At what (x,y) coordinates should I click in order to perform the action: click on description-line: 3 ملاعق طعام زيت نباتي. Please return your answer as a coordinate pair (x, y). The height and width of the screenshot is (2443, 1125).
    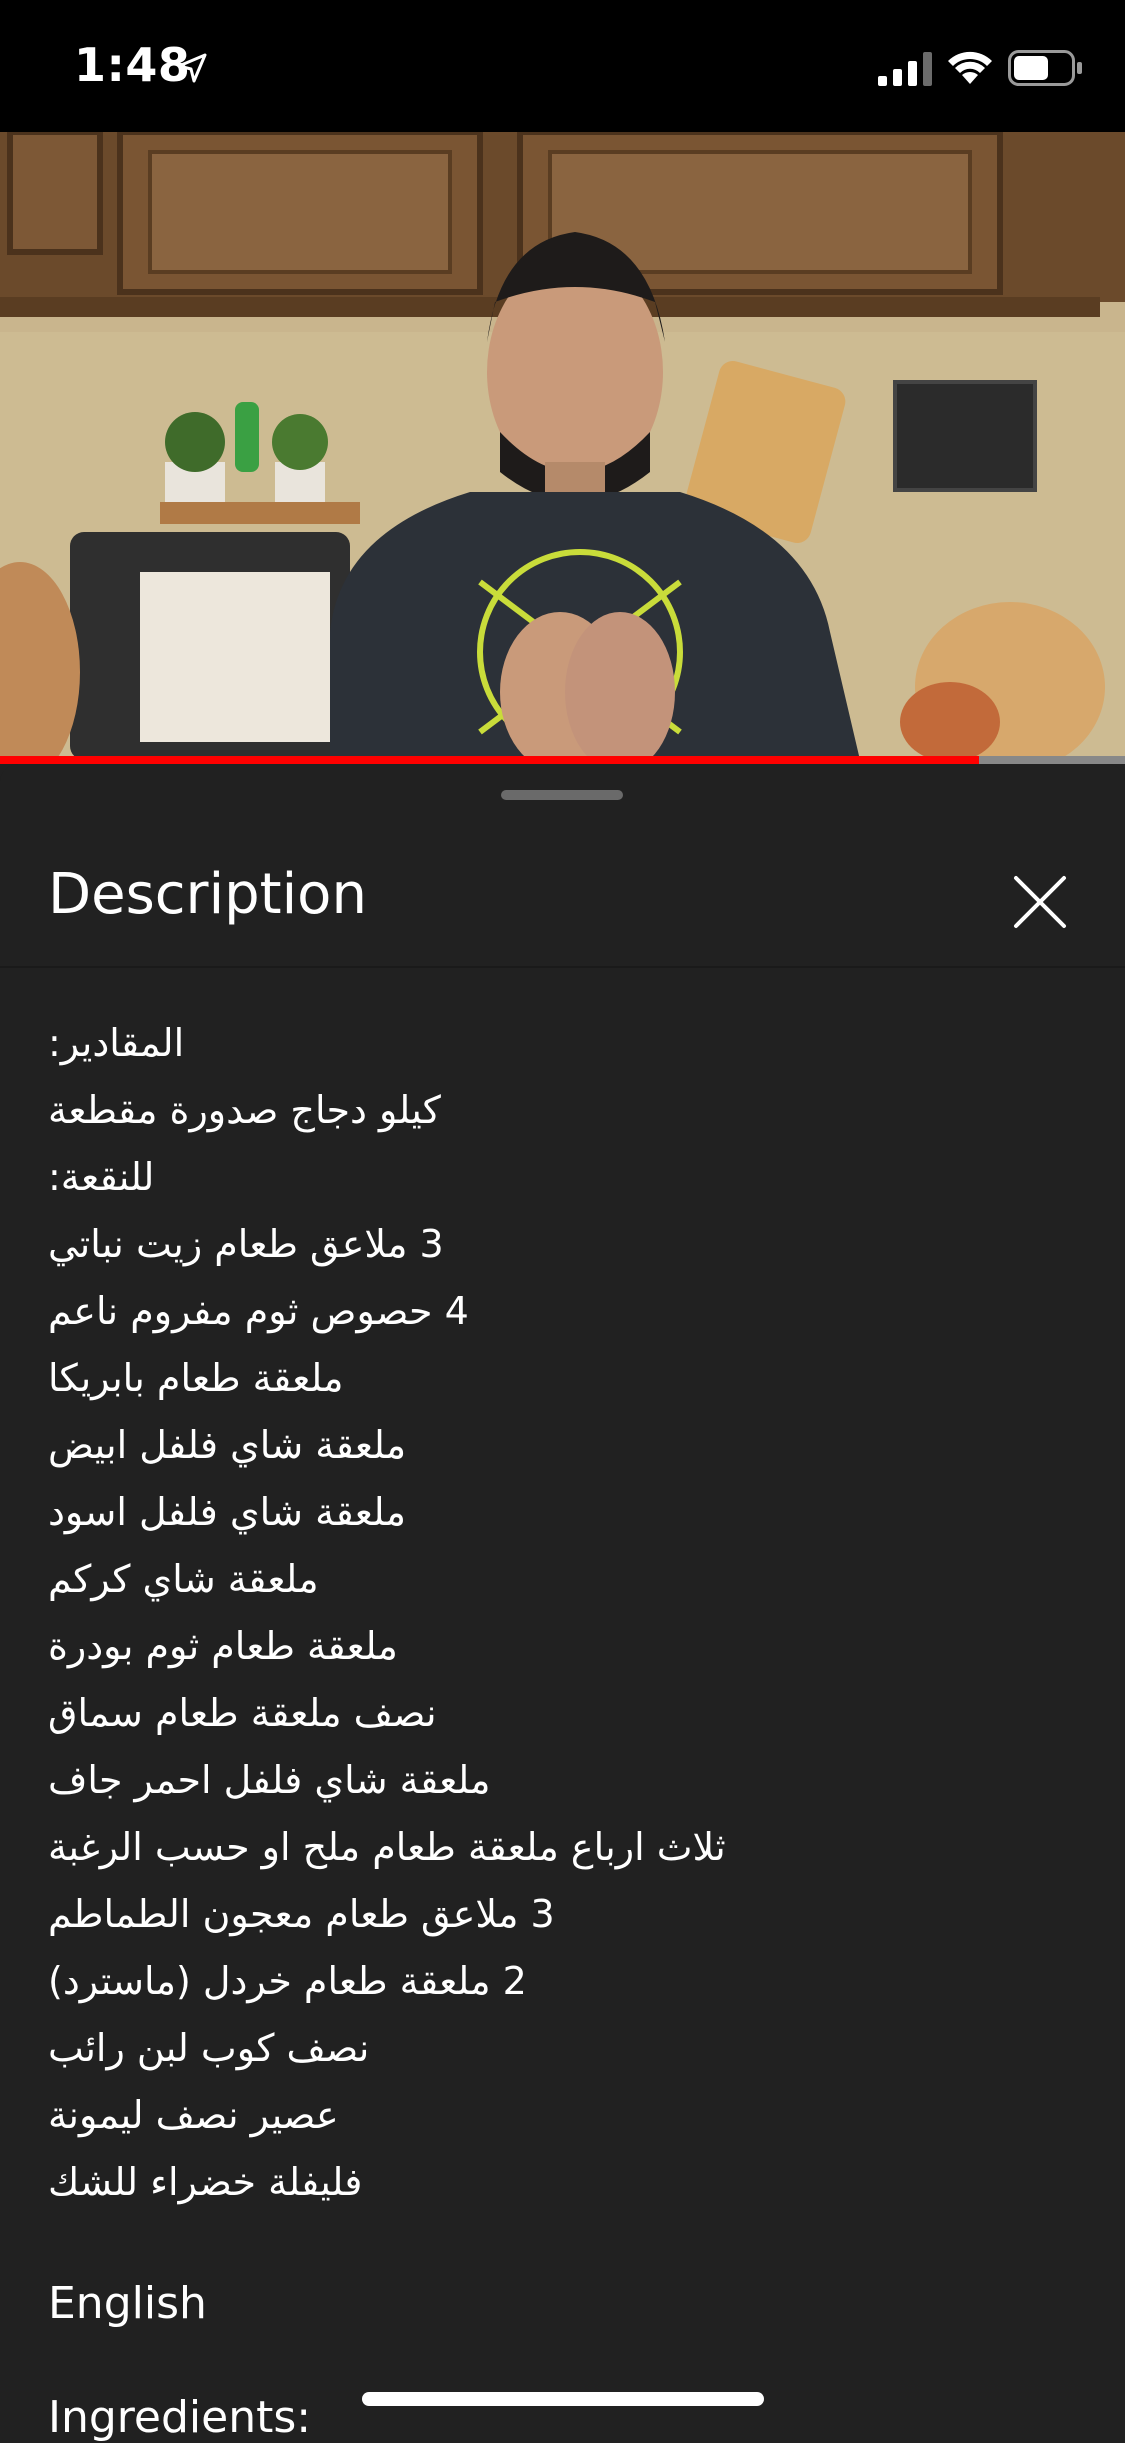
    Looking at the image, I should click on (563, 1244).